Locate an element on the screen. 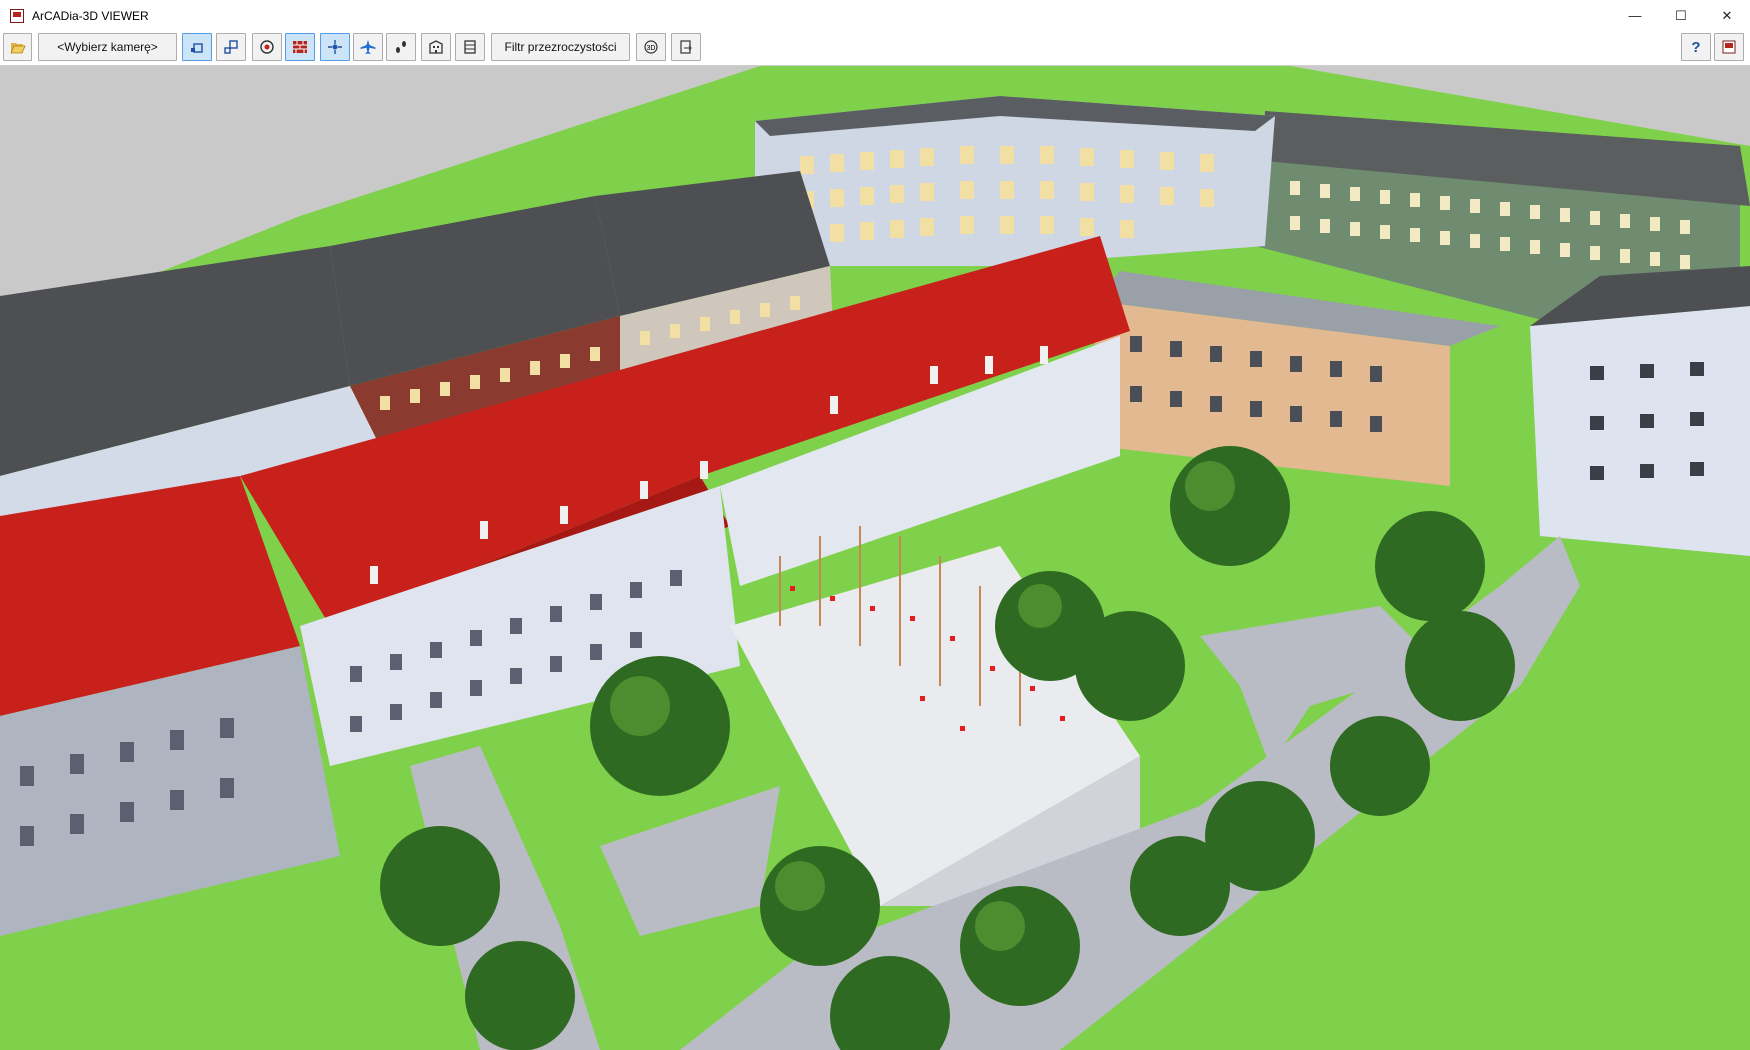  view-mode-2-icon is located at coordinates (231, 47).